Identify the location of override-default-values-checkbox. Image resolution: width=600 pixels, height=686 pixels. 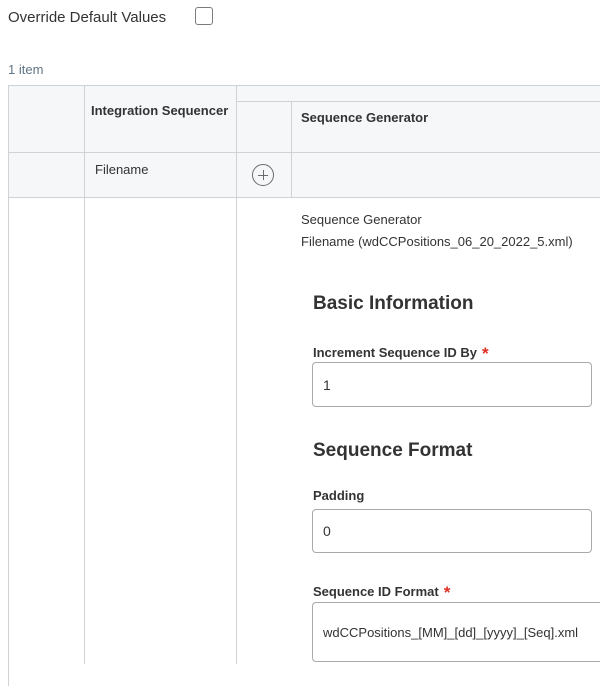
(204, 16).